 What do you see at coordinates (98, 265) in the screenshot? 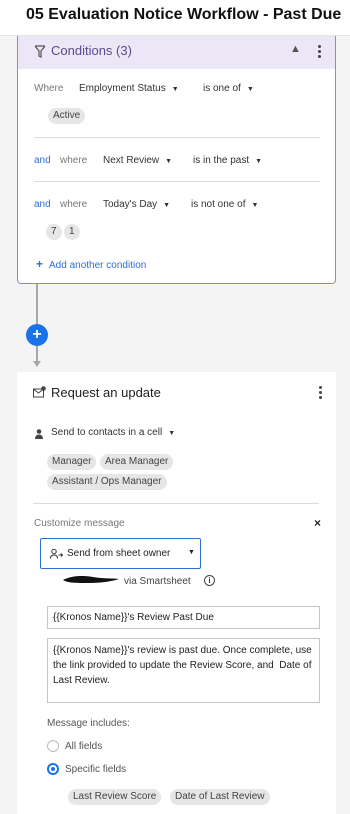
I see `add-condition-label: Add another condition` at bounding box center [98, 265].